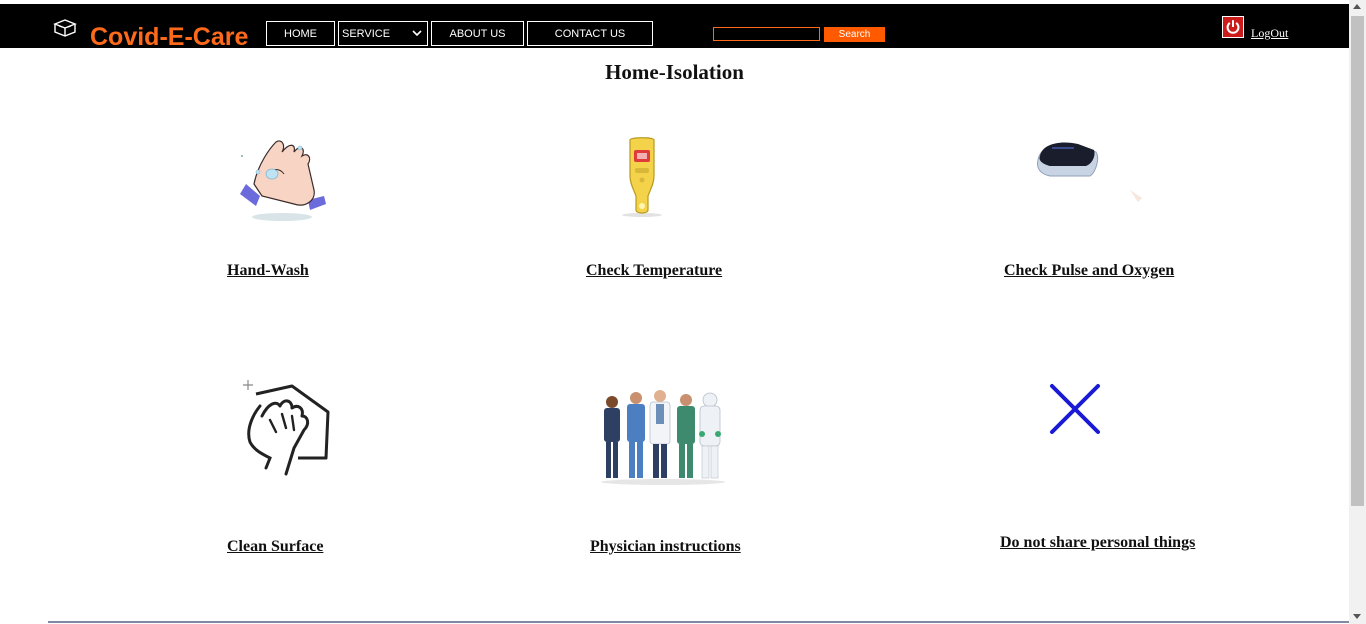  I want to click on scroll-down-arrow-icon, so click(1357, 616).